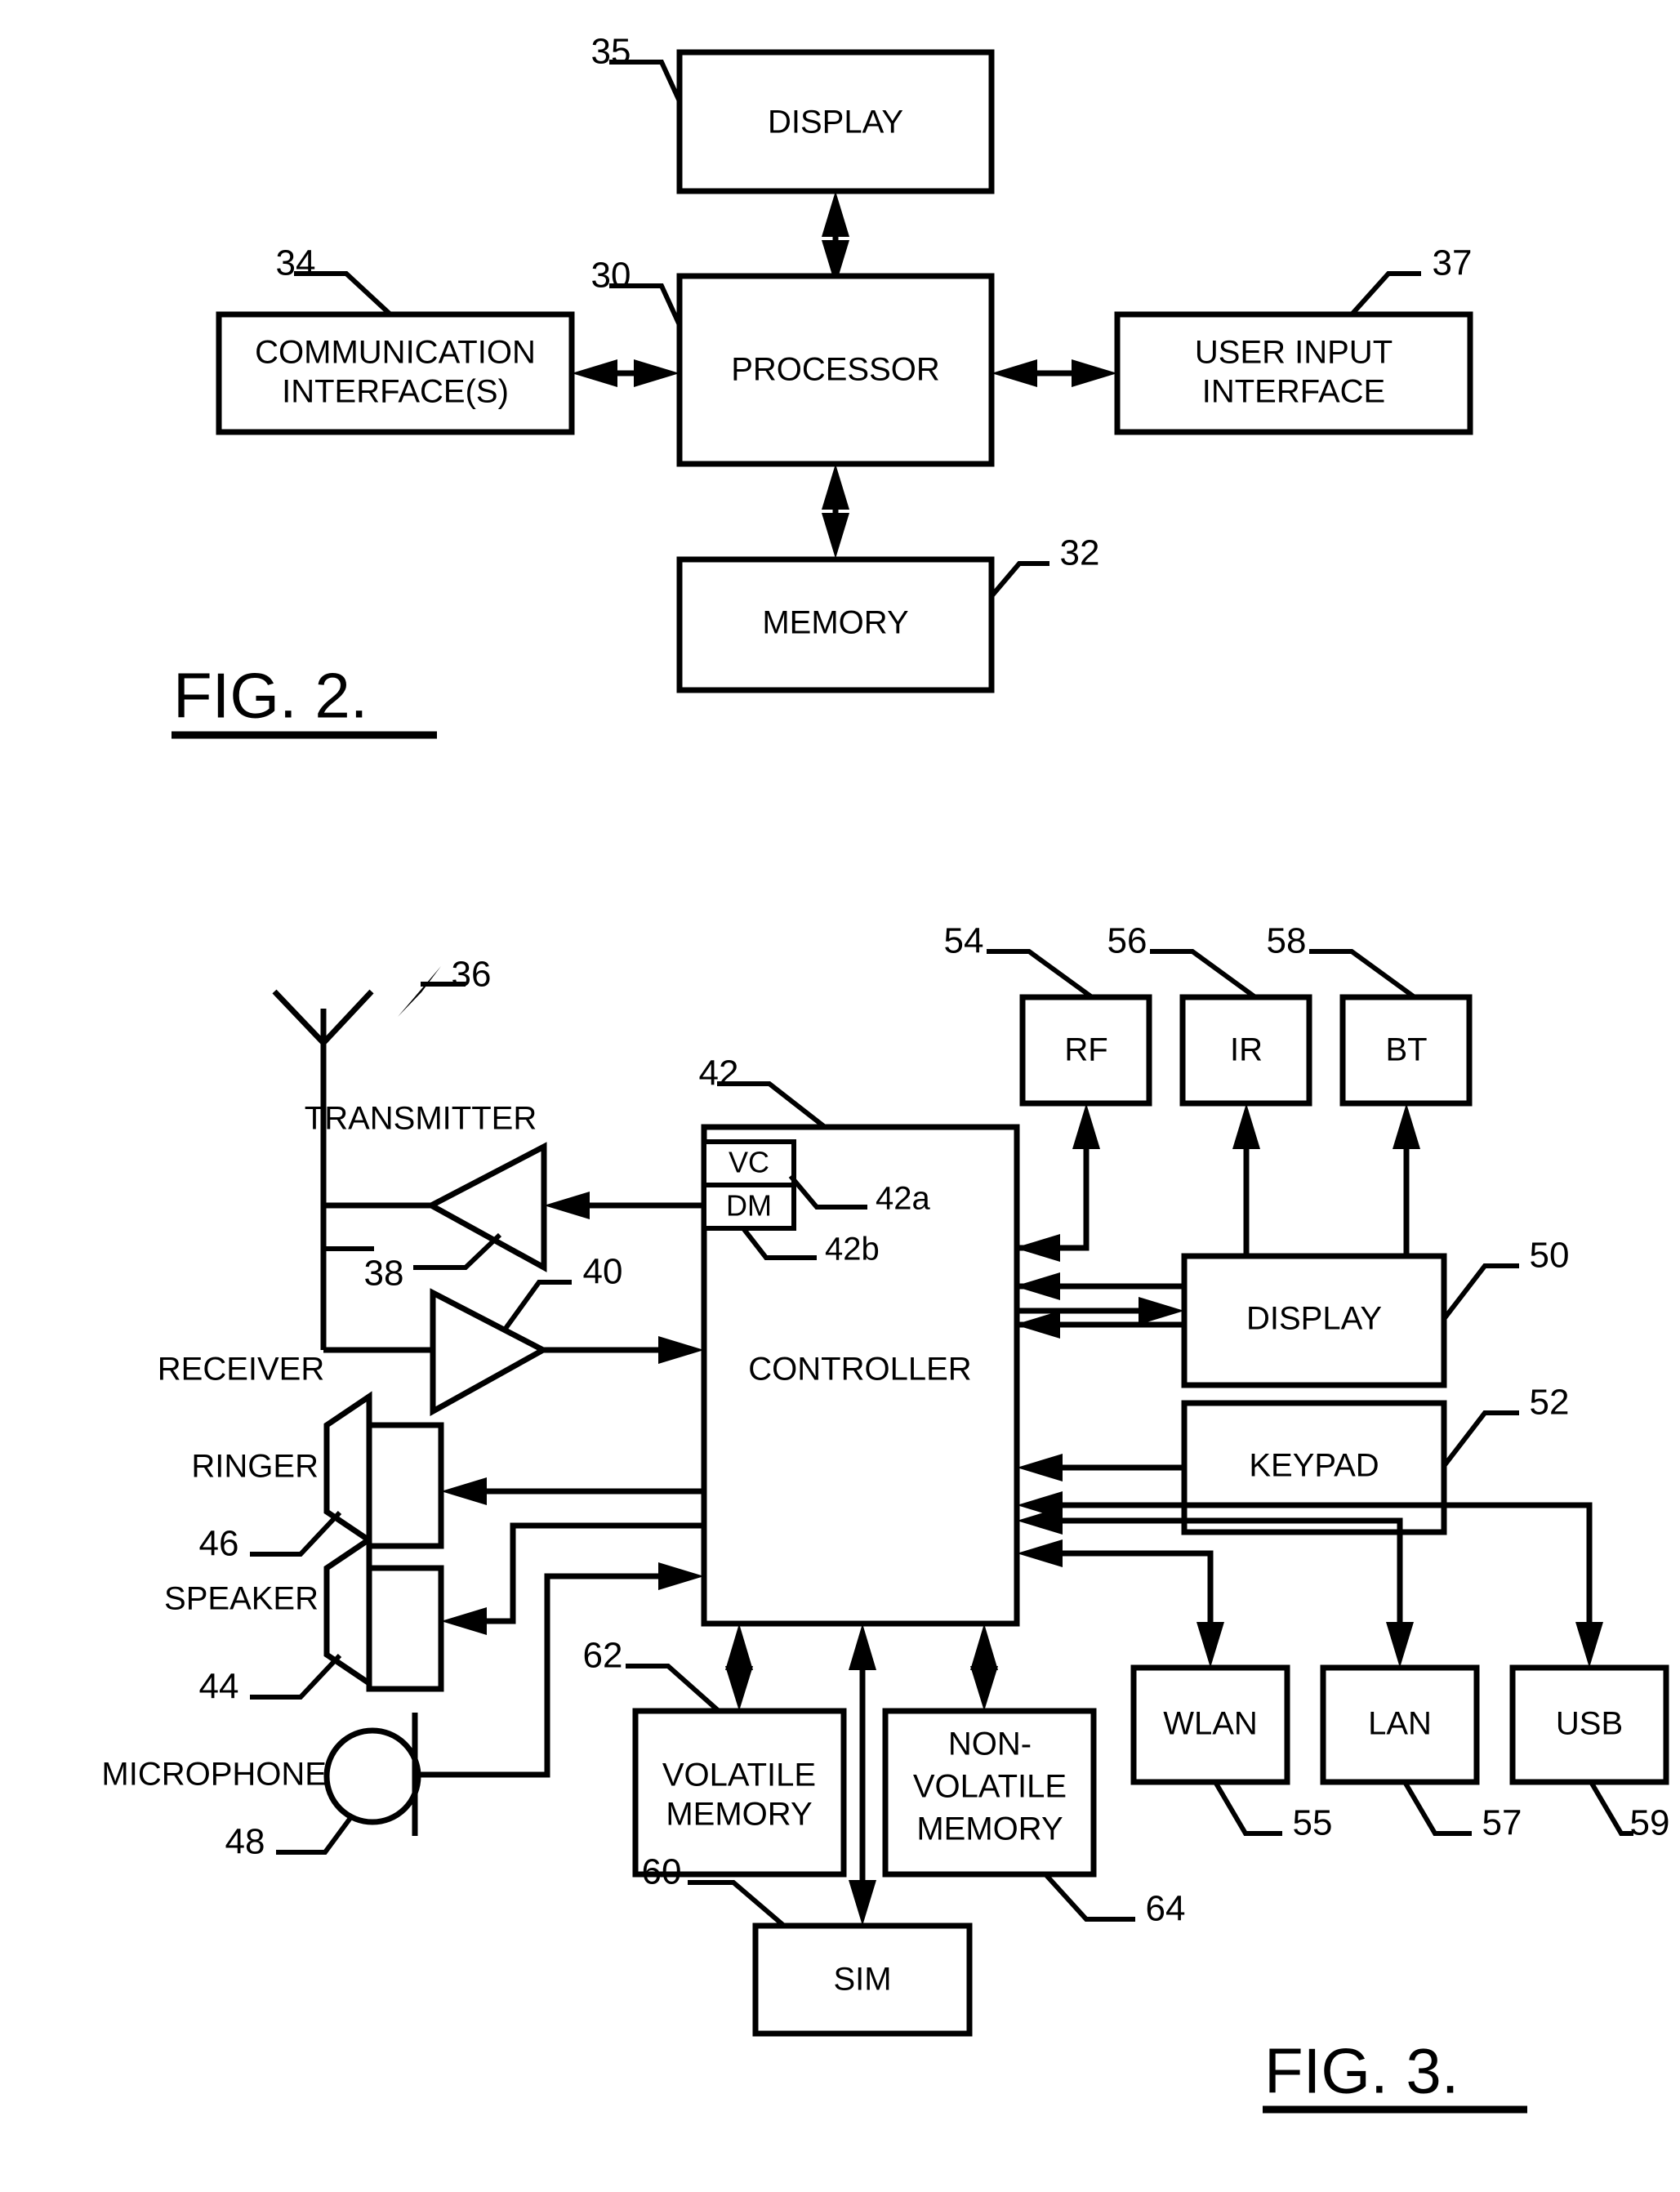 This screenshot has height=2192, width=1680. What do you see at coordinates (426, 1197) in the screenshot?
I see `fig3-transmitter-group: TRANSMITTER 38` at bounding box center [426, 1197].